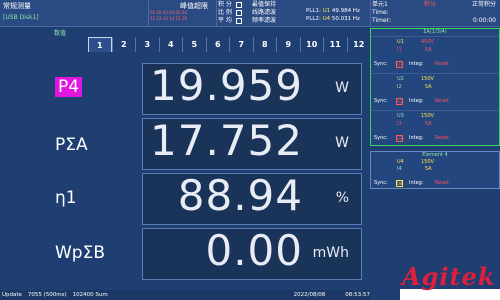 This screenshot has height=300, width=500. What do you see at coordinates (69, 87) in the screenshot?
I see `row-1-label: P4` at bounding box center [69, 87].